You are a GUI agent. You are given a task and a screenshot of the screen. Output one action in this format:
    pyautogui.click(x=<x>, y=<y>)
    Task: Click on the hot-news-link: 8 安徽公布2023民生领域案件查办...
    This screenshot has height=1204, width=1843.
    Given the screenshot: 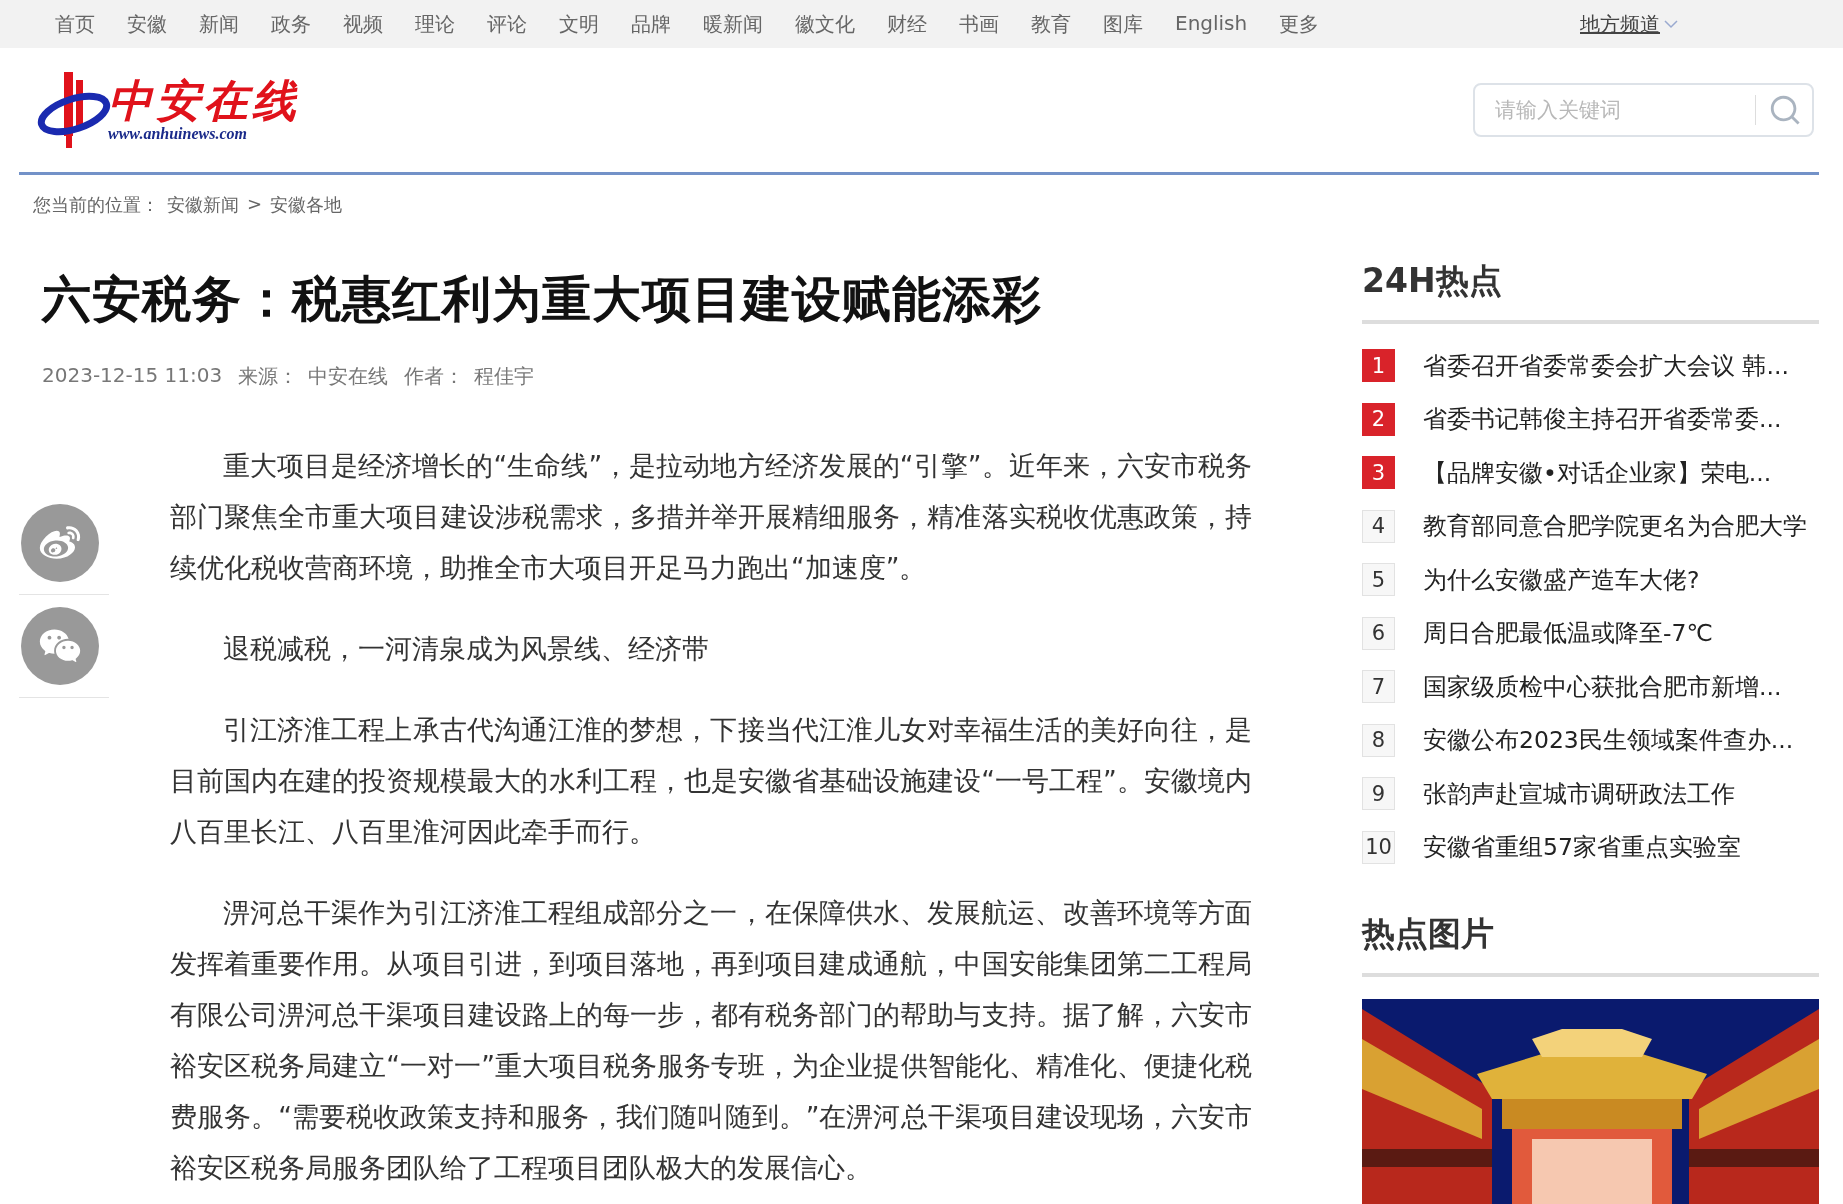 What is the action you would take?
    pyautogui.click(x=1590, y=740)
    